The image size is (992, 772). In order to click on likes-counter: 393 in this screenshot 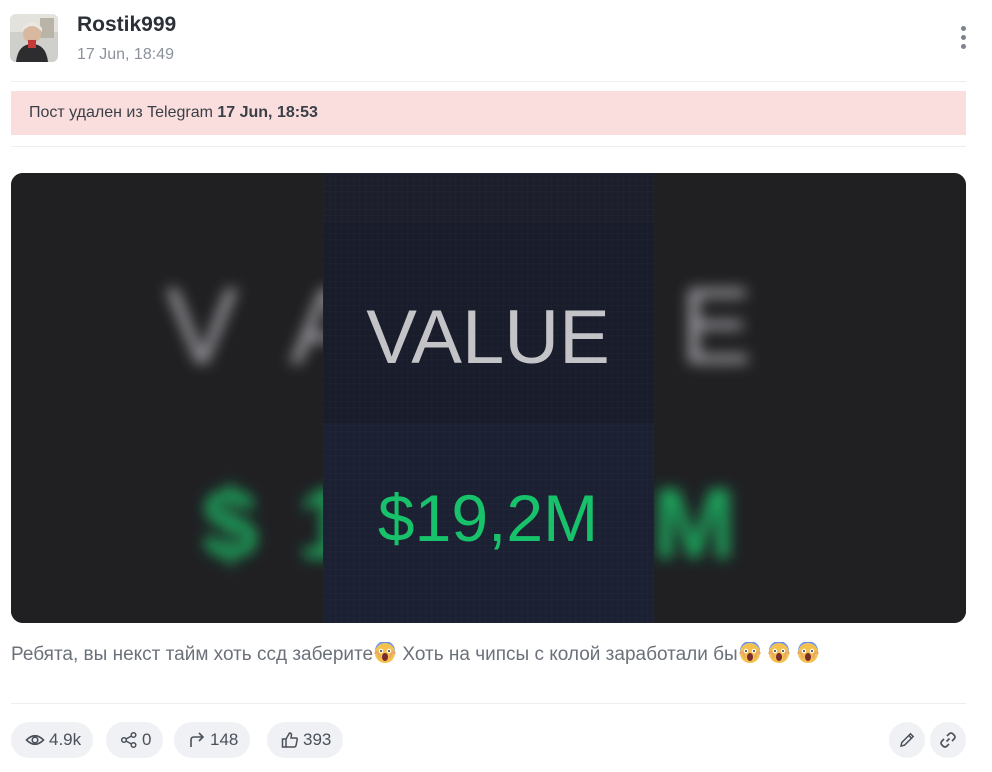, I will do `click(305, 740)`.